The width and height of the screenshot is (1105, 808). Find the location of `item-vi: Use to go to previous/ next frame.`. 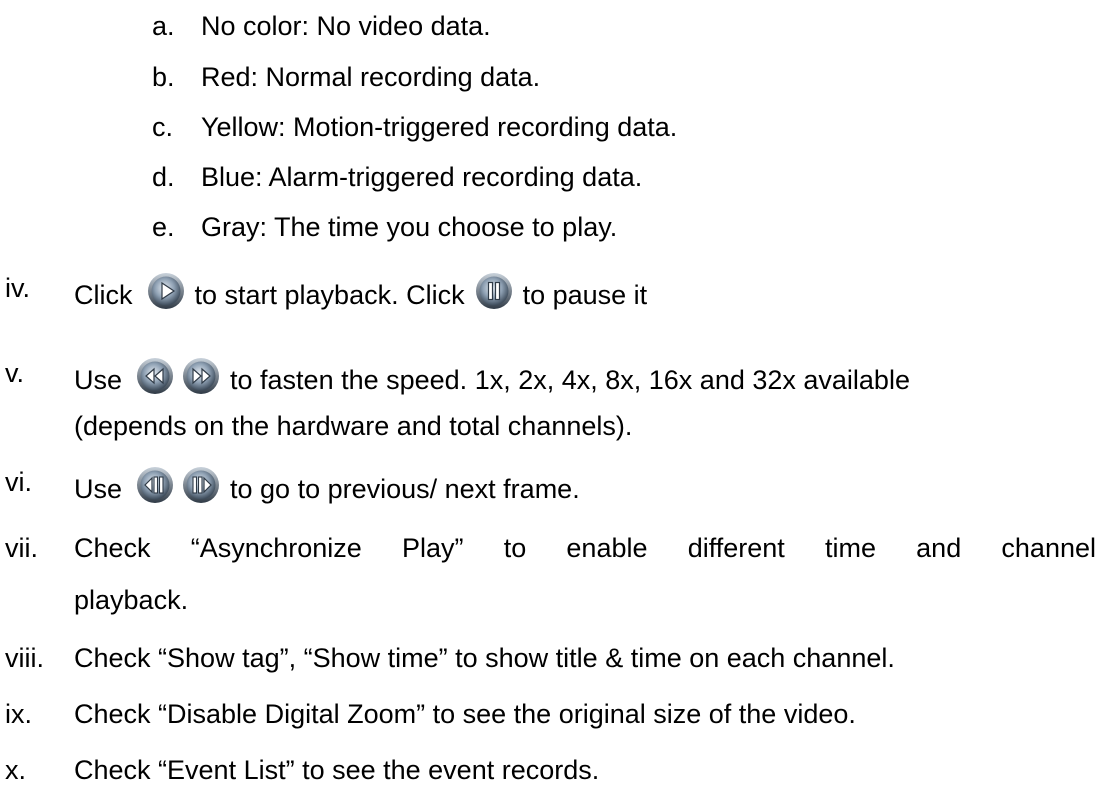

item-vi: Use to go to previous/ next frame. is located at coordinates (327, 485).